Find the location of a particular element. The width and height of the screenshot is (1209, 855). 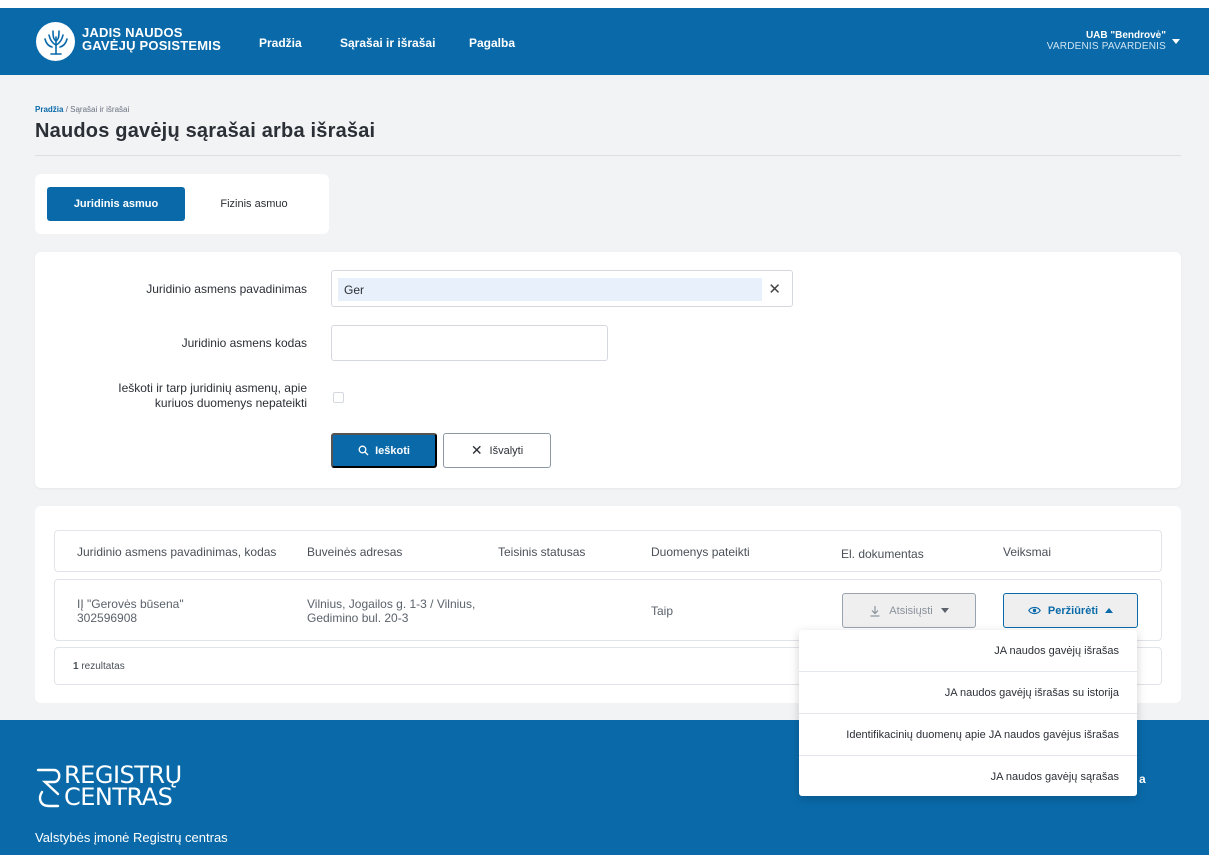

column-header: El. dokumentas is located at coordinates (882, 554).